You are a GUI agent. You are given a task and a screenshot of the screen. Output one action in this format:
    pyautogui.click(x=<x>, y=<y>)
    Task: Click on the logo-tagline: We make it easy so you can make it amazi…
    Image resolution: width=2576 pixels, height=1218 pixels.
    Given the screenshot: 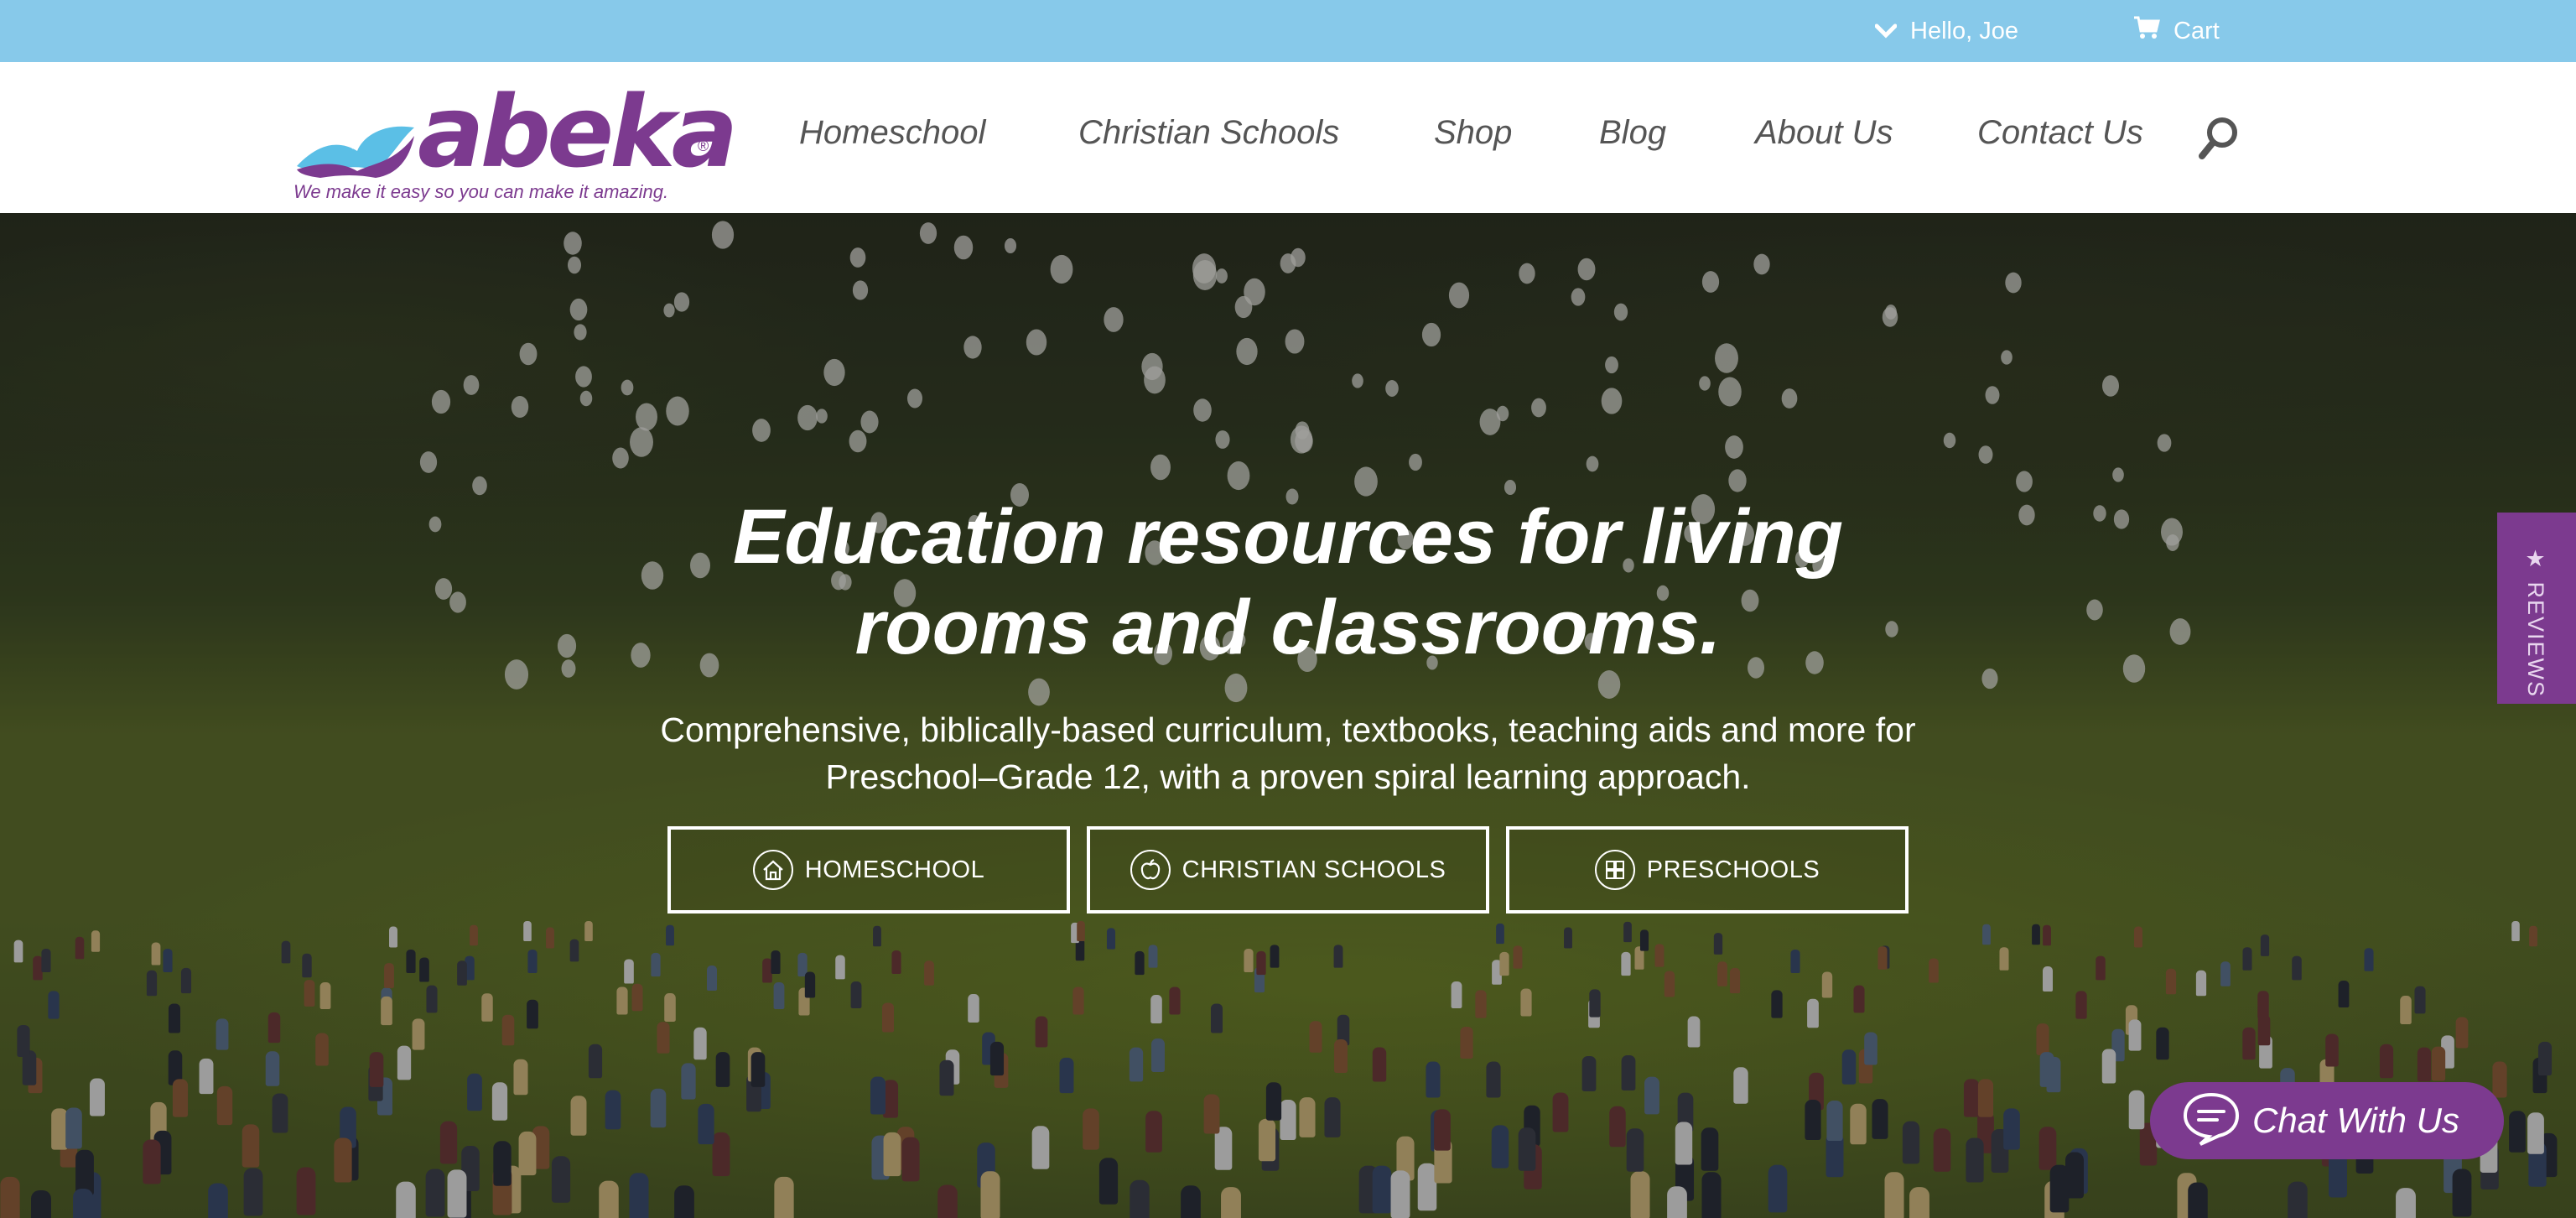 What is the action you would take?
    pyautogui.click(x=481, y=191)
    